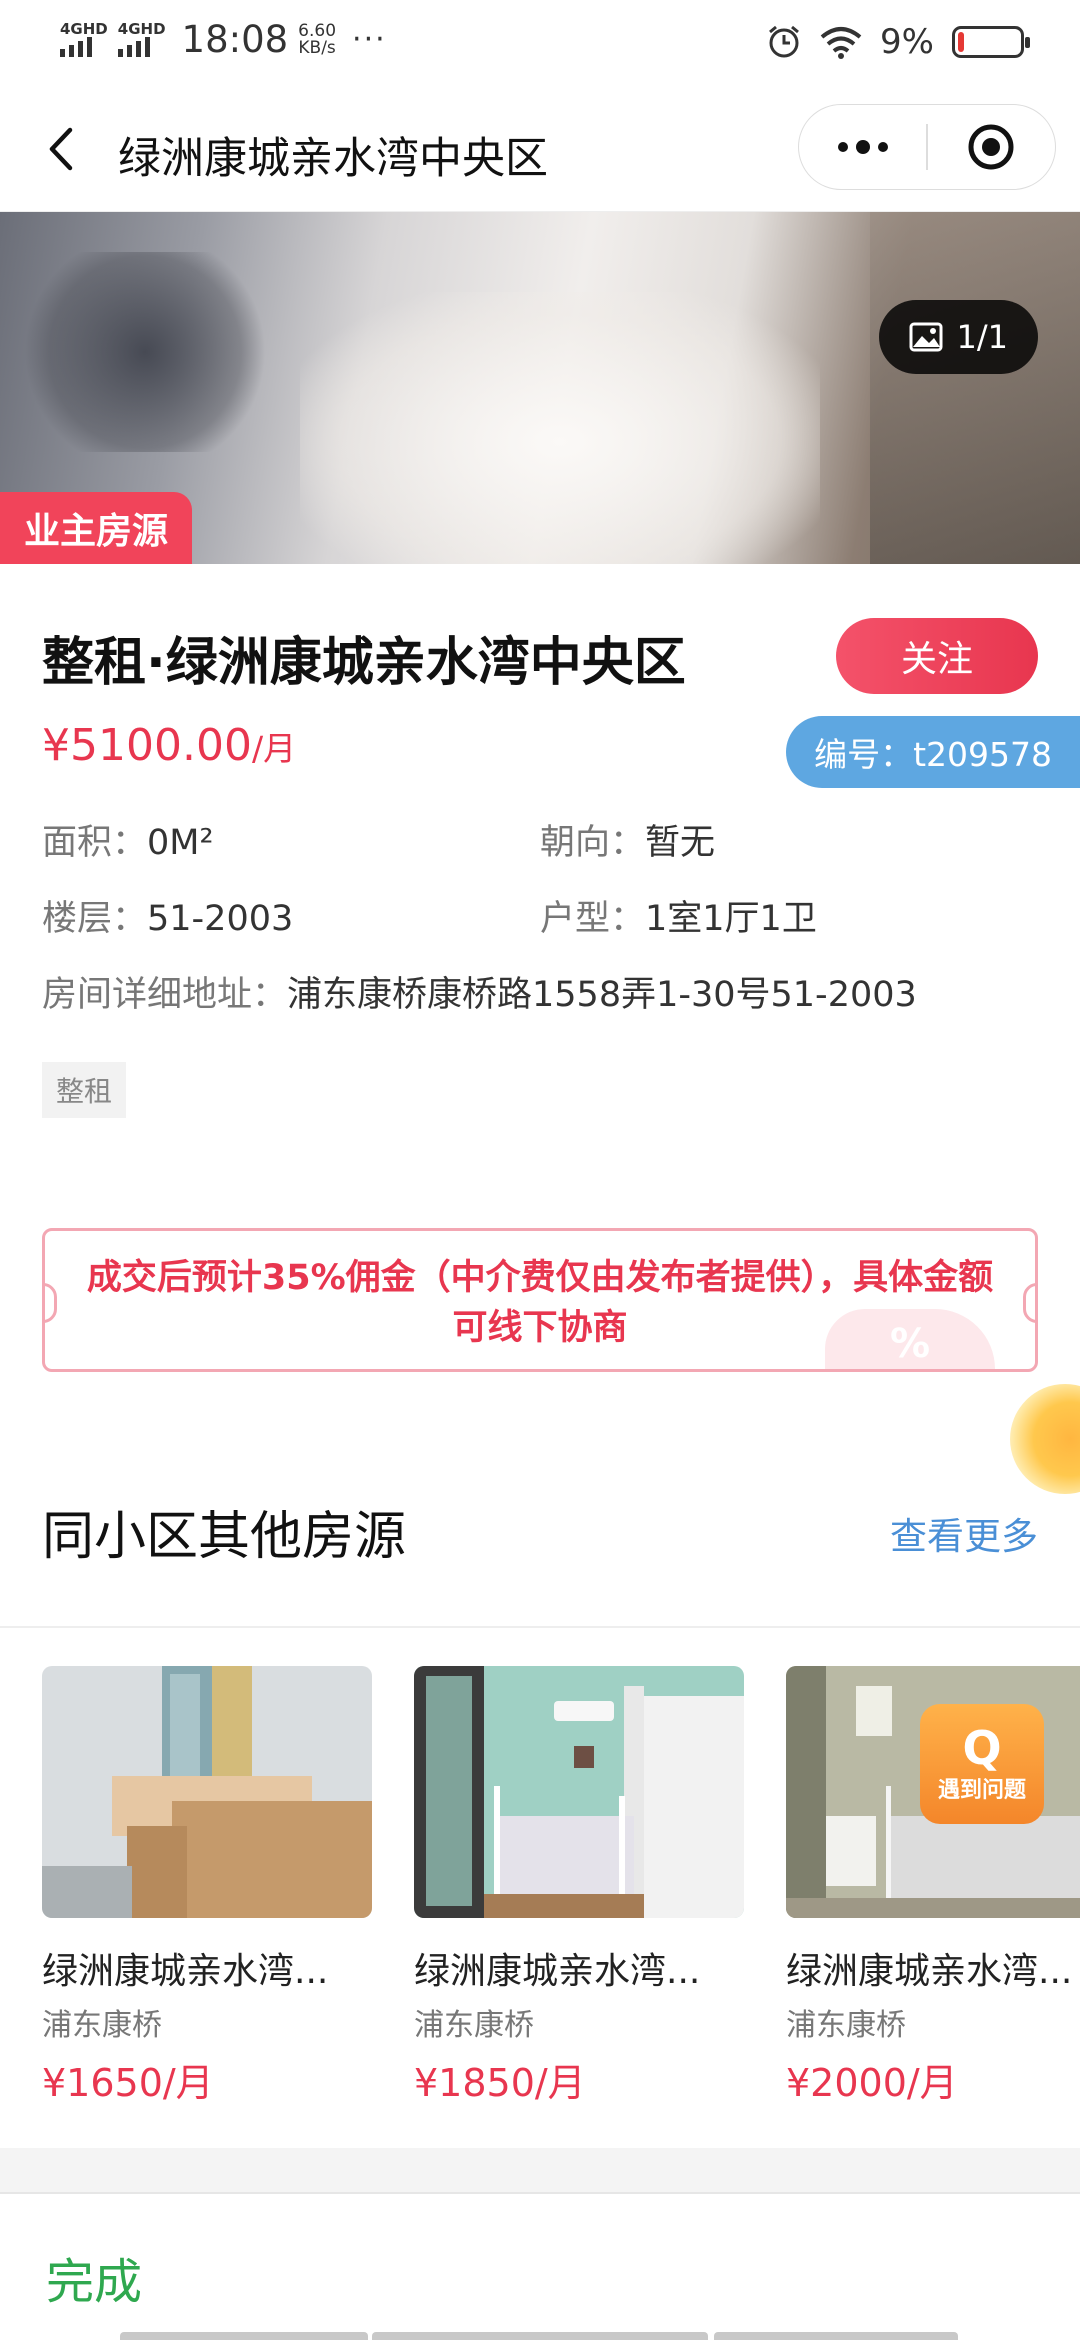  I want to click on chevron-left-icon, so click(61, 149).